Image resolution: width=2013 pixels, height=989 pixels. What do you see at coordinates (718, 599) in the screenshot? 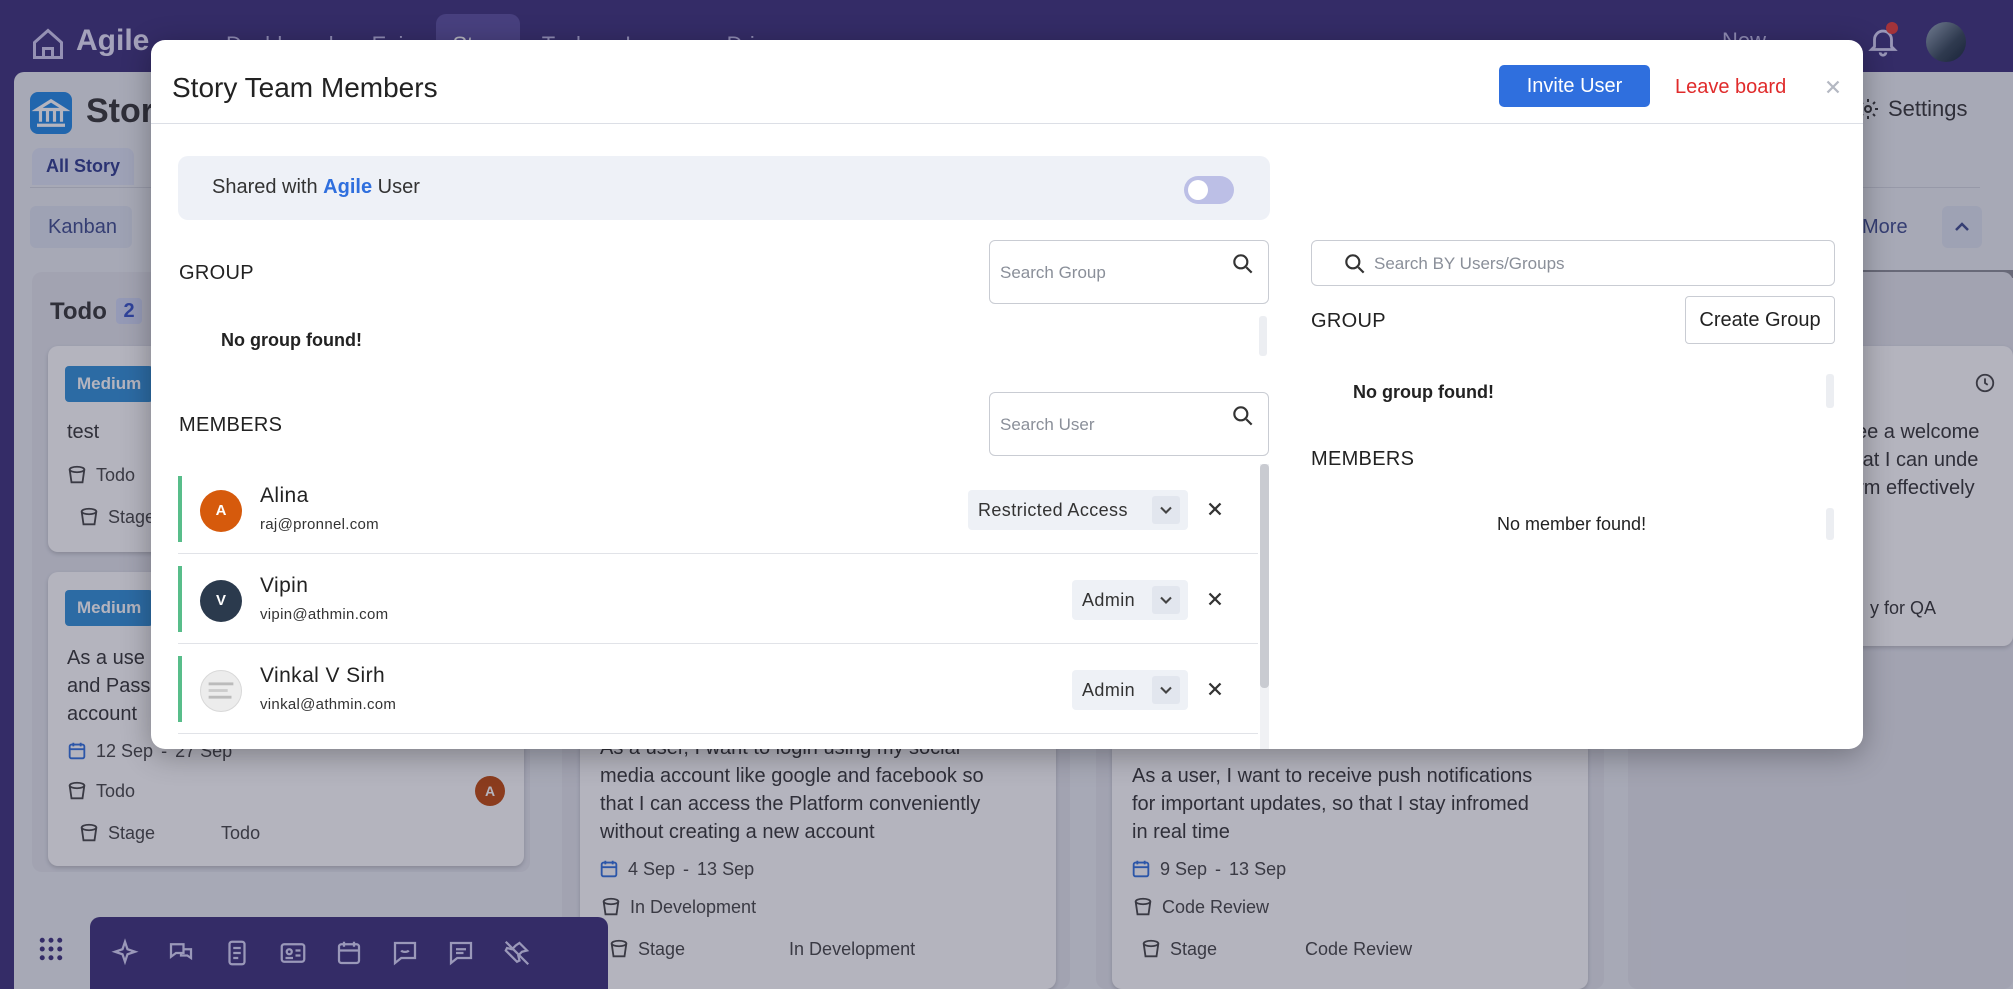
I see `member-row: V Vipin vipin@athmin.com Admin` at bounding box center [718, 599].